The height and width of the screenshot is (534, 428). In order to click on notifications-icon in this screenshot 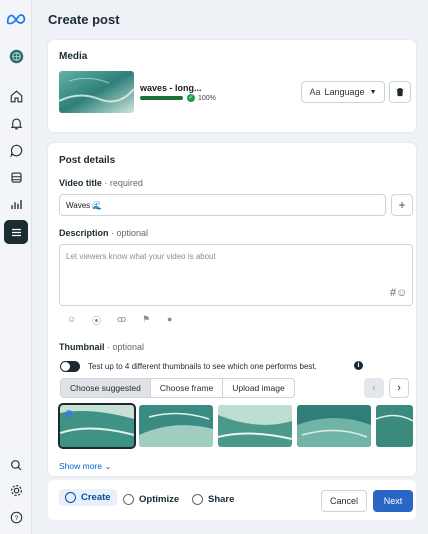, I will do `click(16, 123)`.